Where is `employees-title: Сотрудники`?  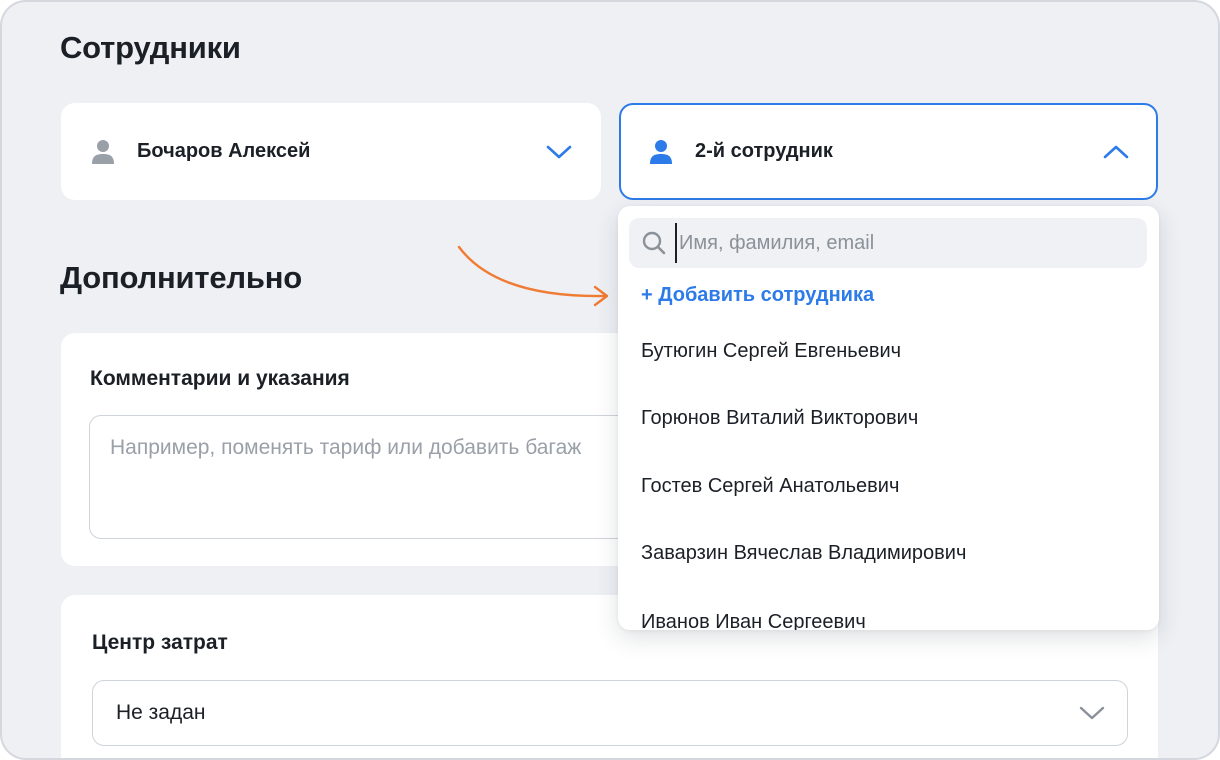 employees-title: Сотрудники is located at coordinates (150, 47).